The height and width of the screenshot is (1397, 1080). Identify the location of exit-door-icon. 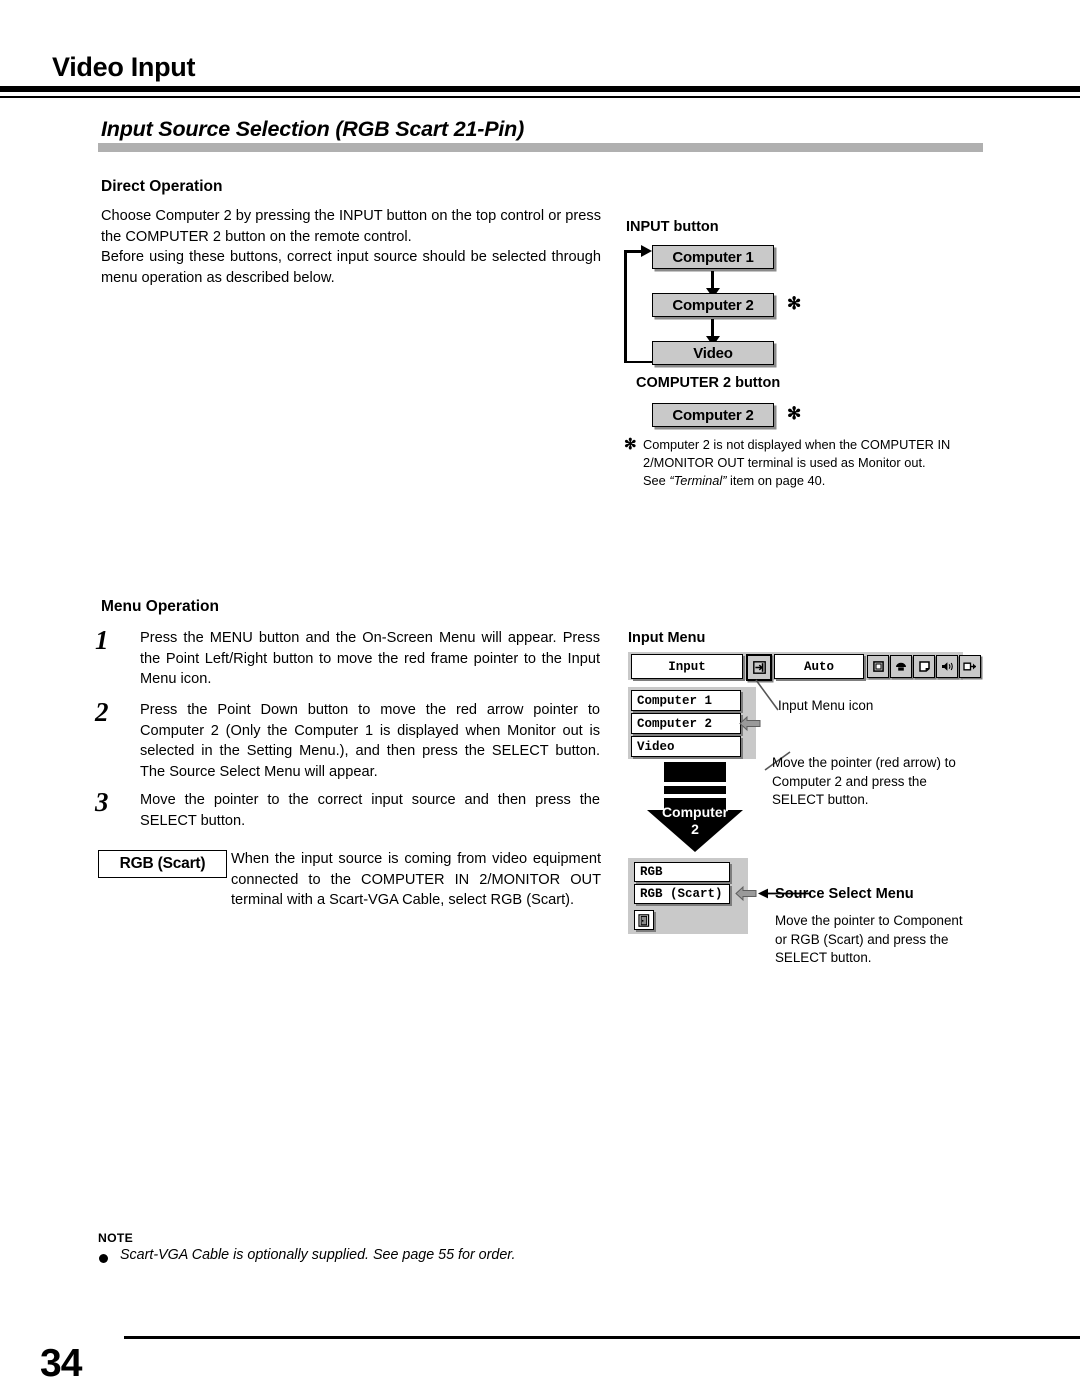
(644, 920).